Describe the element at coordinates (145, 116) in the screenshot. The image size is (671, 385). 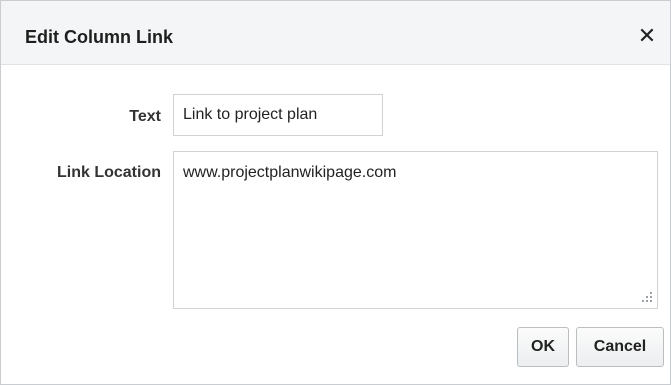
I see `text-label: Text` at that location.